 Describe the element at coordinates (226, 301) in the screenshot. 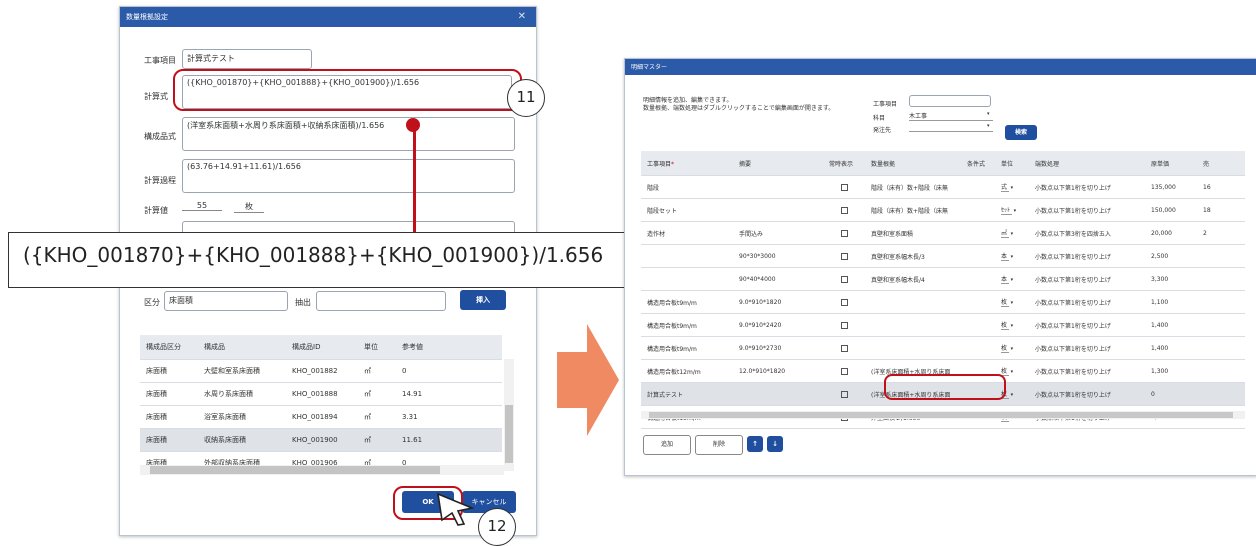

I see `category-field: 床面積` at that location.